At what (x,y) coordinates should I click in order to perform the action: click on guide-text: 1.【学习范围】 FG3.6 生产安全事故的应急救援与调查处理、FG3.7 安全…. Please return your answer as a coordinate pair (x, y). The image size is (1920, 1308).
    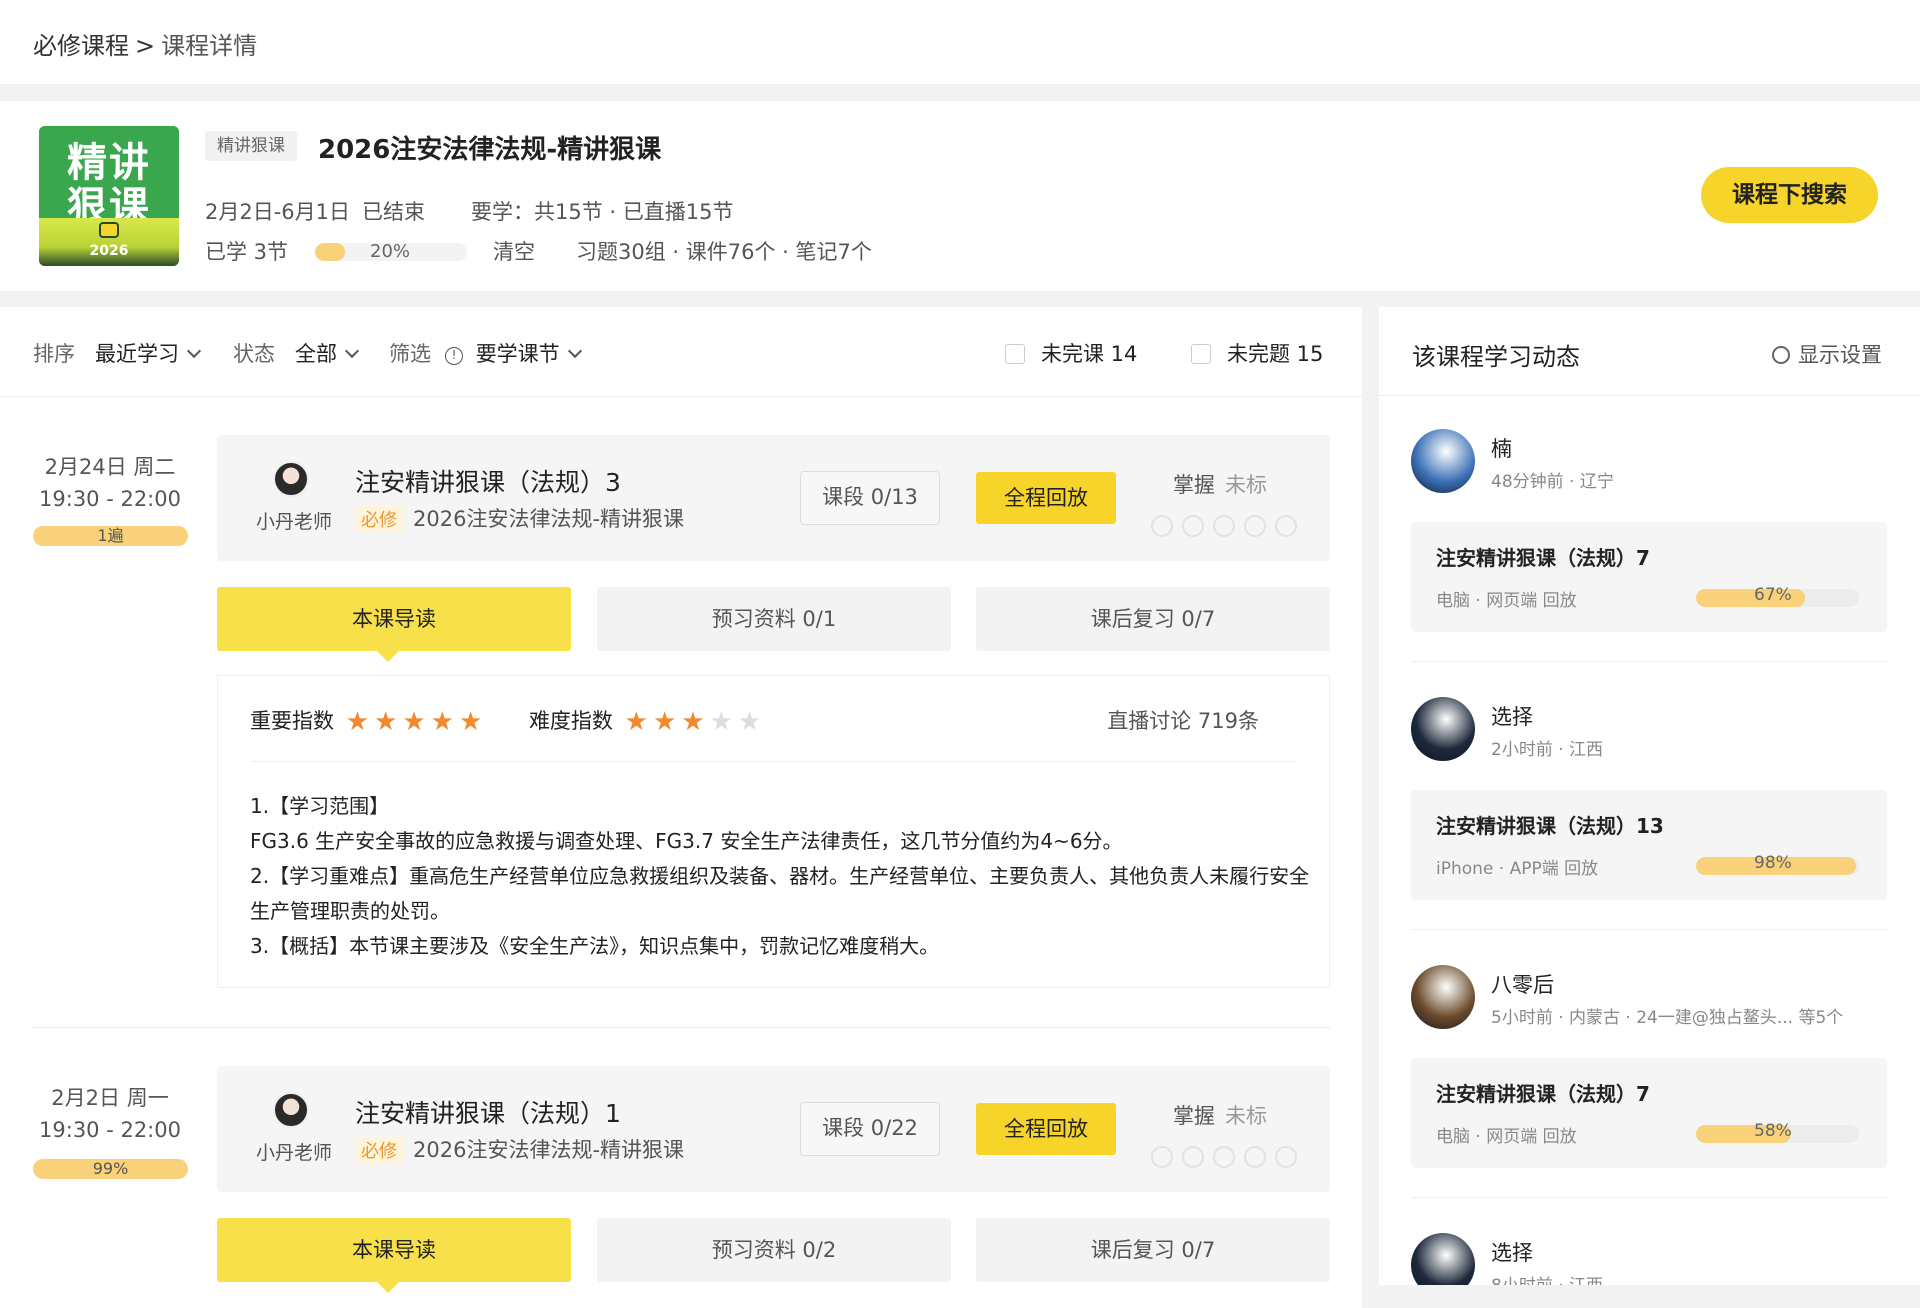
    Looking at the image, I should click on (780, 876).